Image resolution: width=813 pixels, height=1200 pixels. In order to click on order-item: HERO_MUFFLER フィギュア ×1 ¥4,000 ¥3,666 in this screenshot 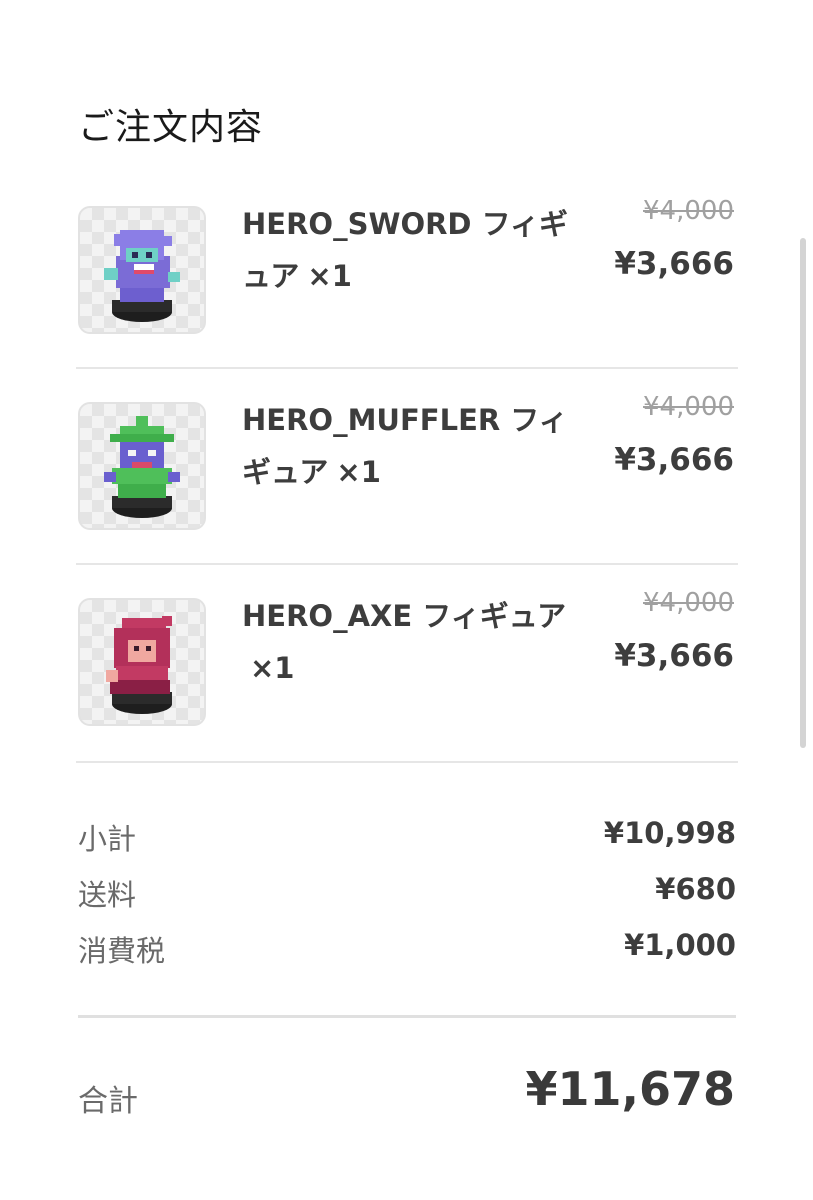, I will do `click(408, 472)`.